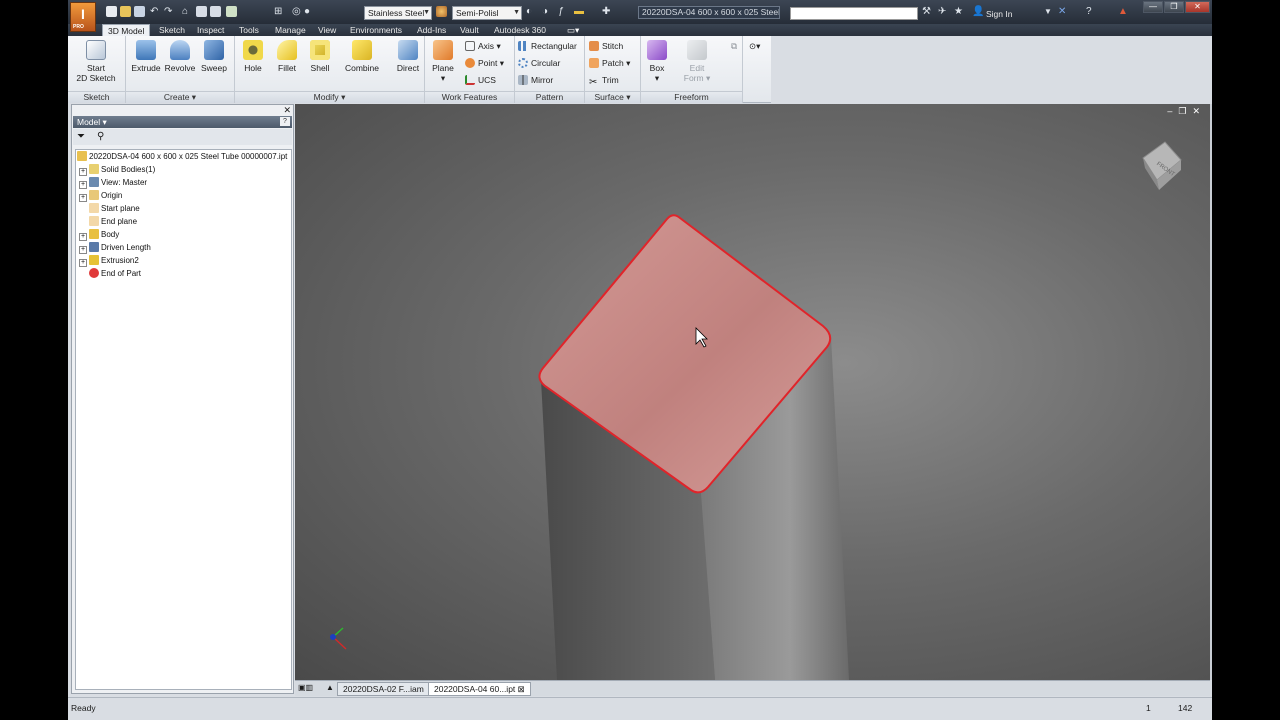  Describe the element at coordinates (285, 121) in the screenshot. I see `browser-help-icon: ?` at that location.